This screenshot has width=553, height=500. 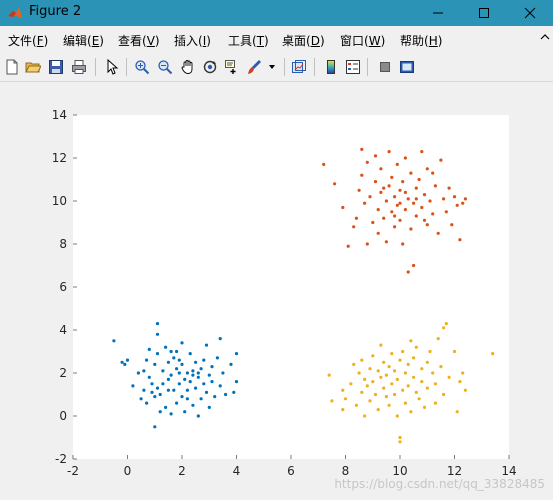 I want to click on x-tick-label: -2, so click(x=73, y=471).